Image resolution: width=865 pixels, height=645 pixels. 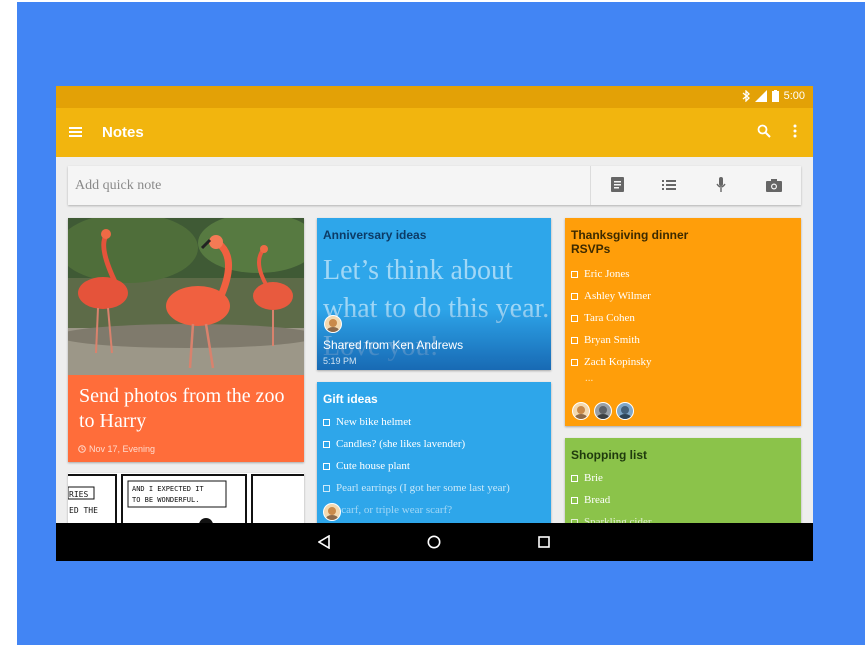 I want to click on battery-icon, so click(x=775, y=96).